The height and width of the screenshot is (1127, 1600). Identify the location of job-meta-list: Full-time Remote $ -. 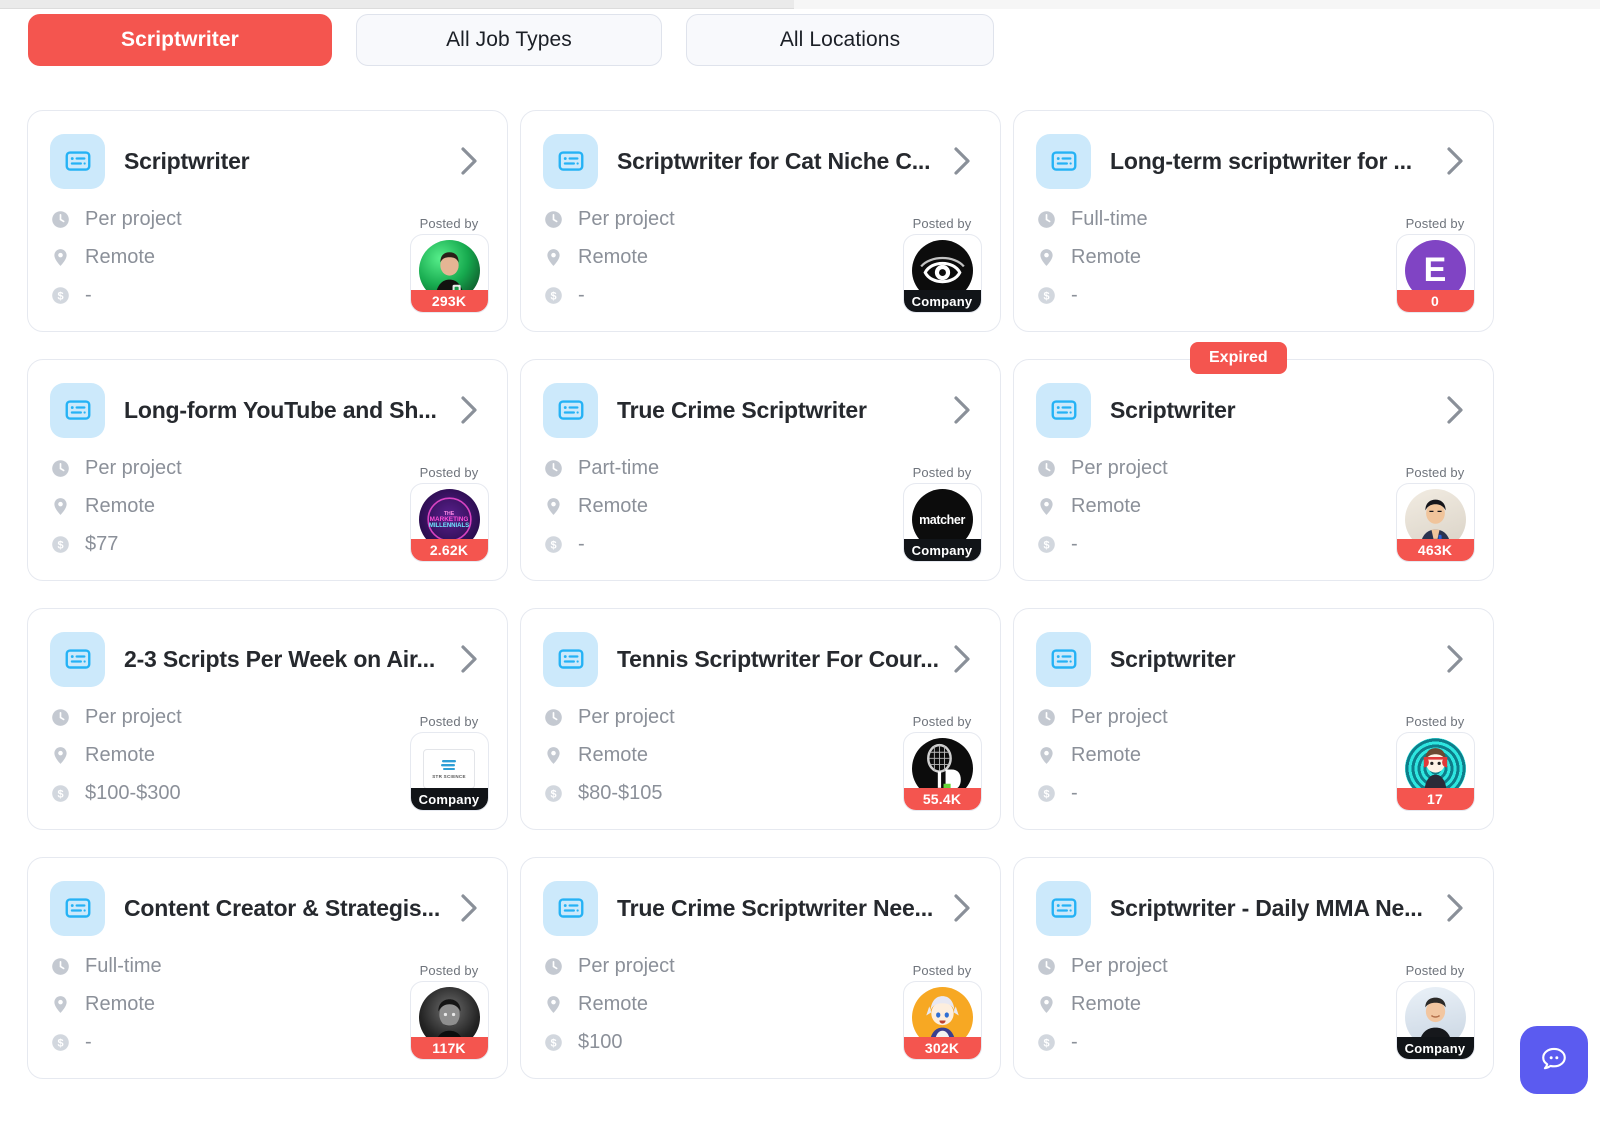
(1186, 257).